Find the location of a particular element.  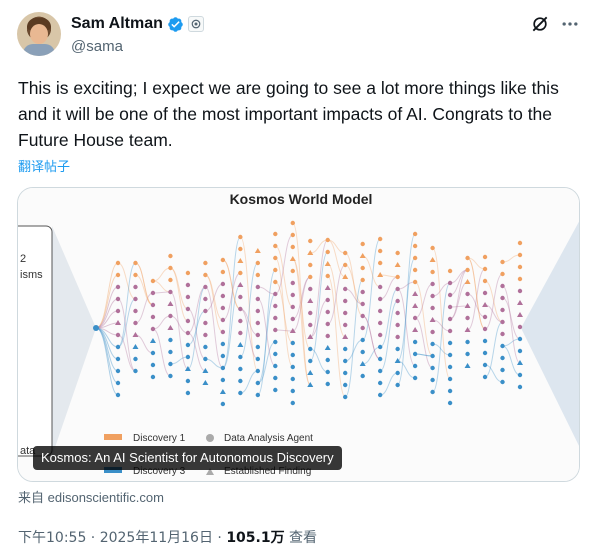

translate-link: 翻译帖子 is located at coordinates (44, 165).